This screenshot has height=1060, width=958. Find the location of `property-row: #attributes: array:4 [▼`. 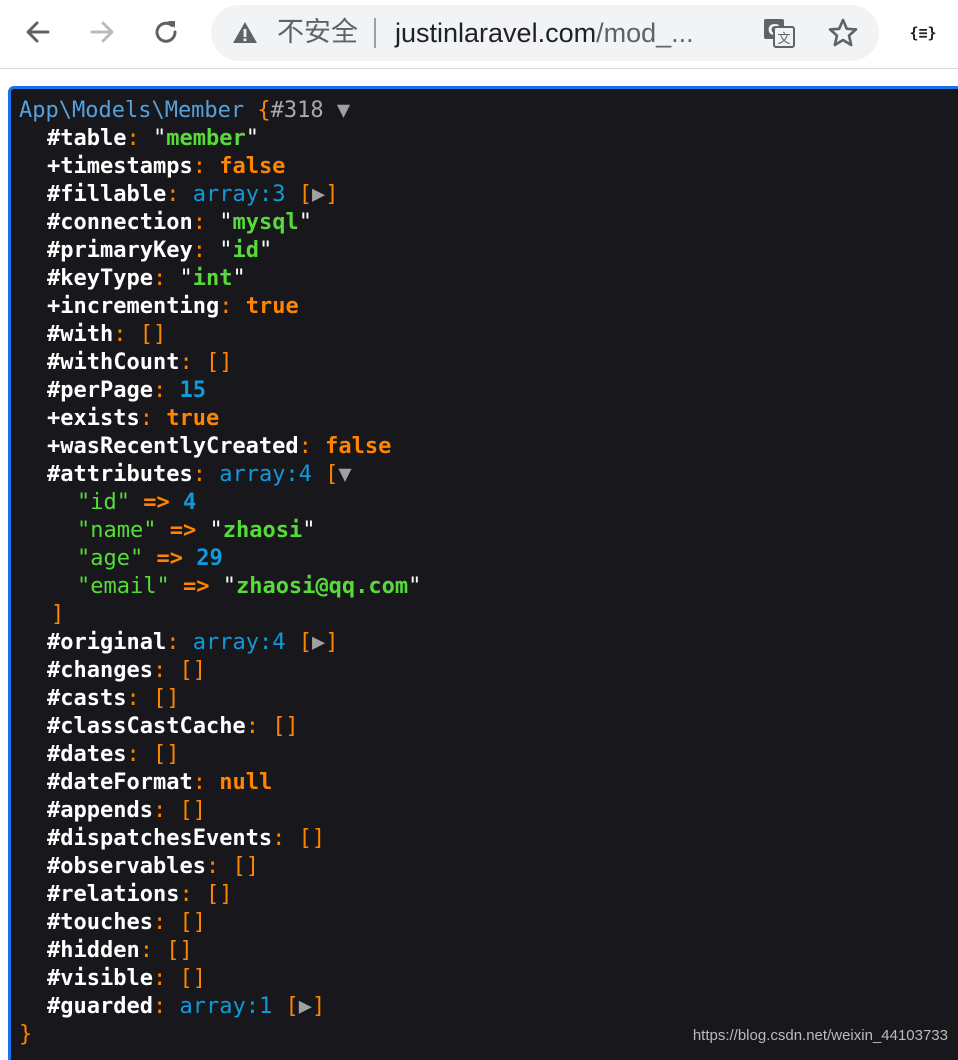

property-row: #attributes: array:4 [▼ is located at coordinates (484, 475).